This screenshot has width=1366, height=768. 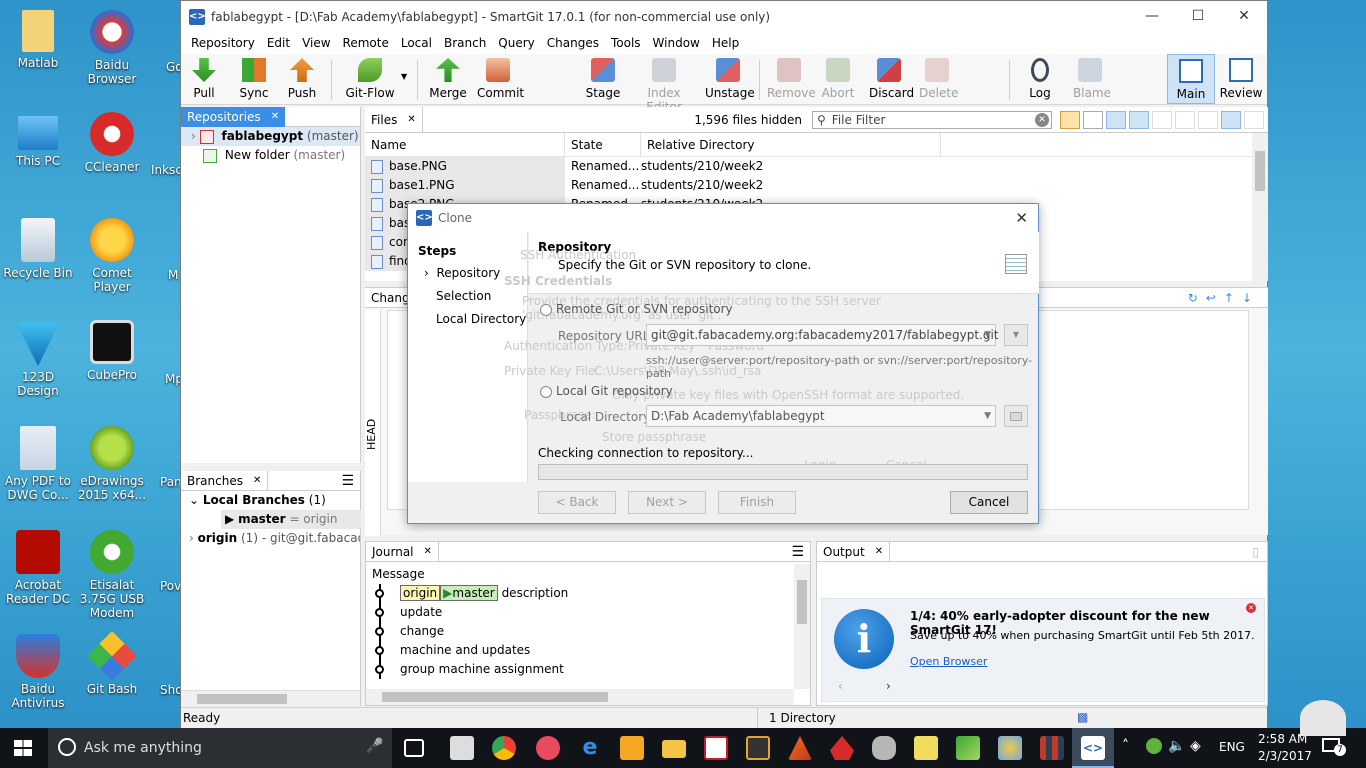 I want to click on back-button: < Back, so click(x=577, y=502).